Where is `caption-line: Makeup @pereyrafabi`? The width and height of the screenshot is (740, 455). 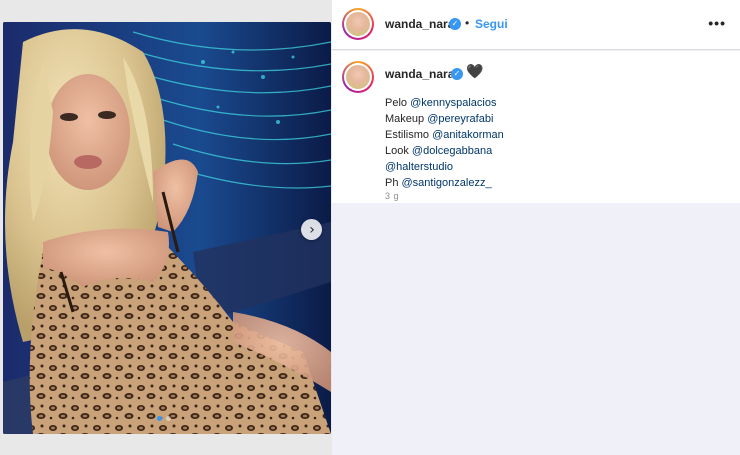 caption-line: Makeup @pereyrafabi is located at coordinates (444, 119).